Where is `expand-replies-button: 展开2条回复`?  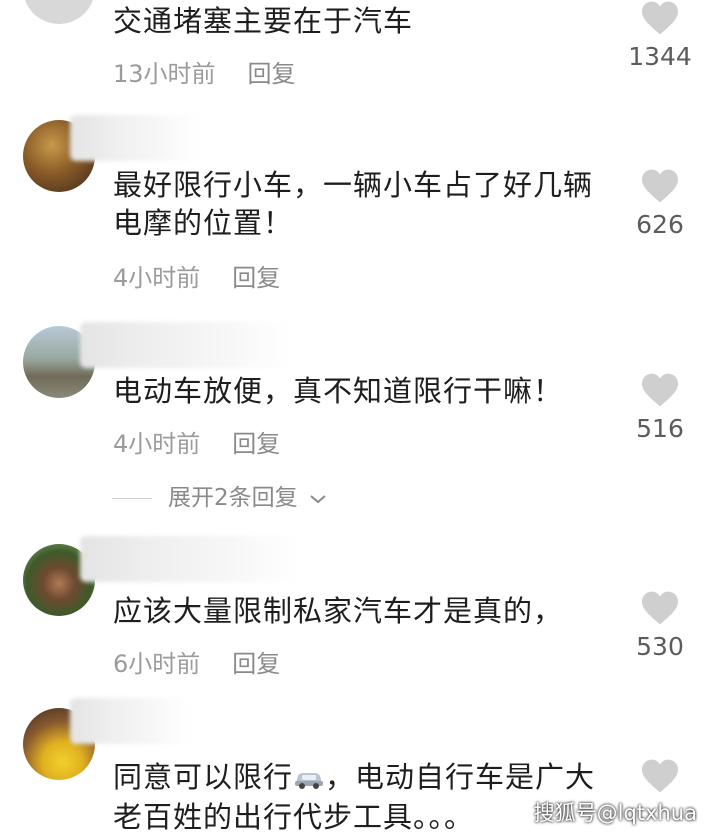 expand-replies-button: 展开2条回复 is located at coordinates (219, 495).